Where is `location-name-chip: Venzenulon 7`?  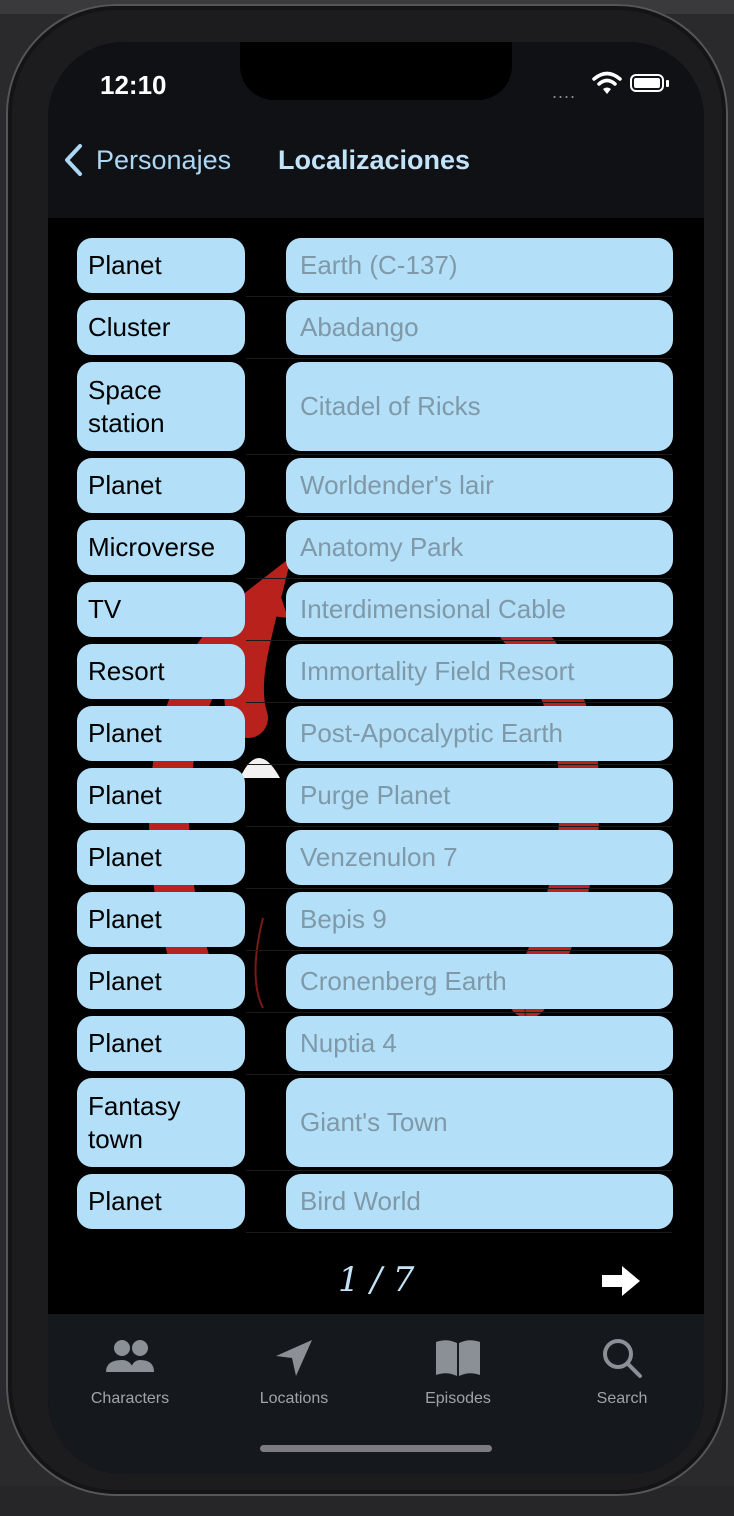 location-name-chip: Venzenulon 7 is located at coordinates (479, 857).